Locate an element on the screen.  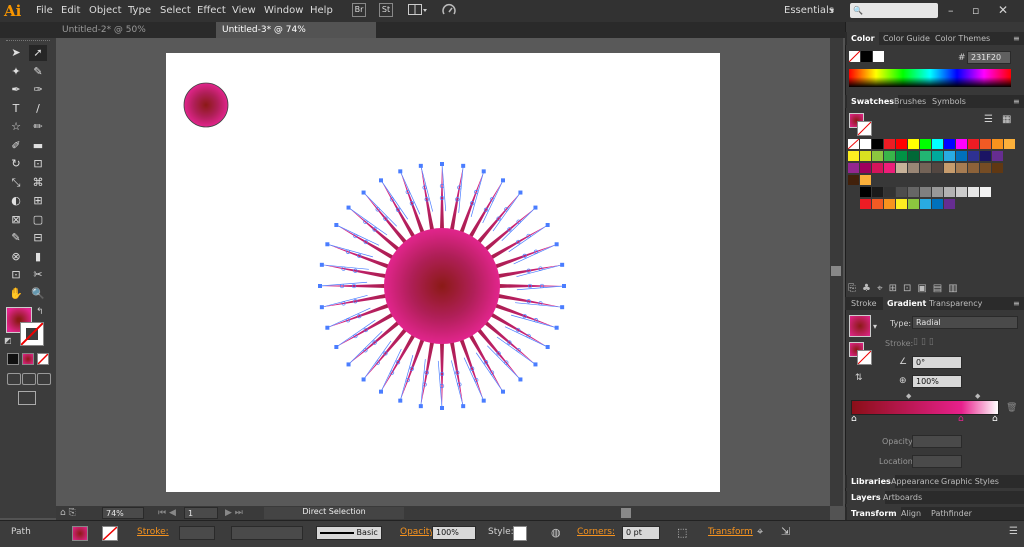
recolor-artwork-icon: ◍ is located at coordinates (556, 532).